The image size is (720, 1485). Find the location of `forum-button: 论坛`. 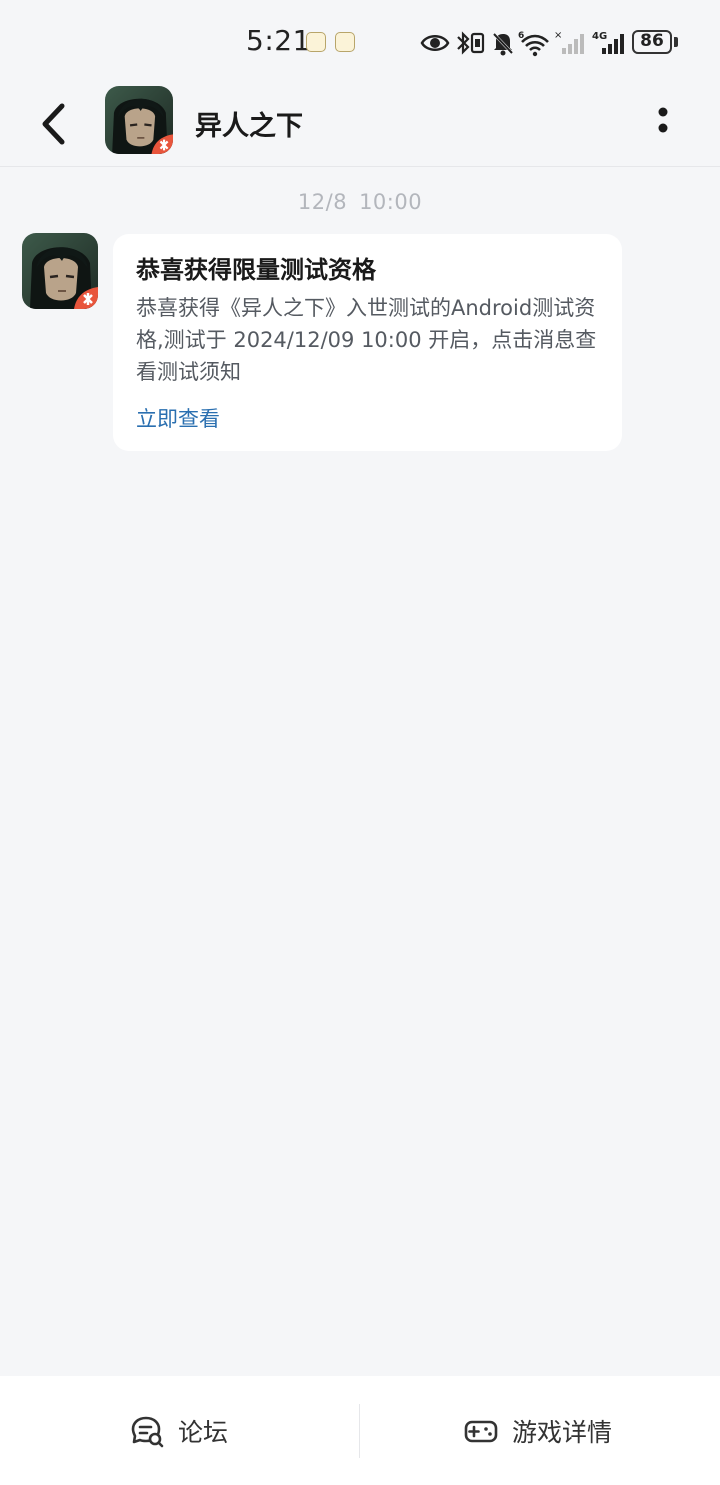

forum-button: 论坛 is located at coordinates (179, 1431).